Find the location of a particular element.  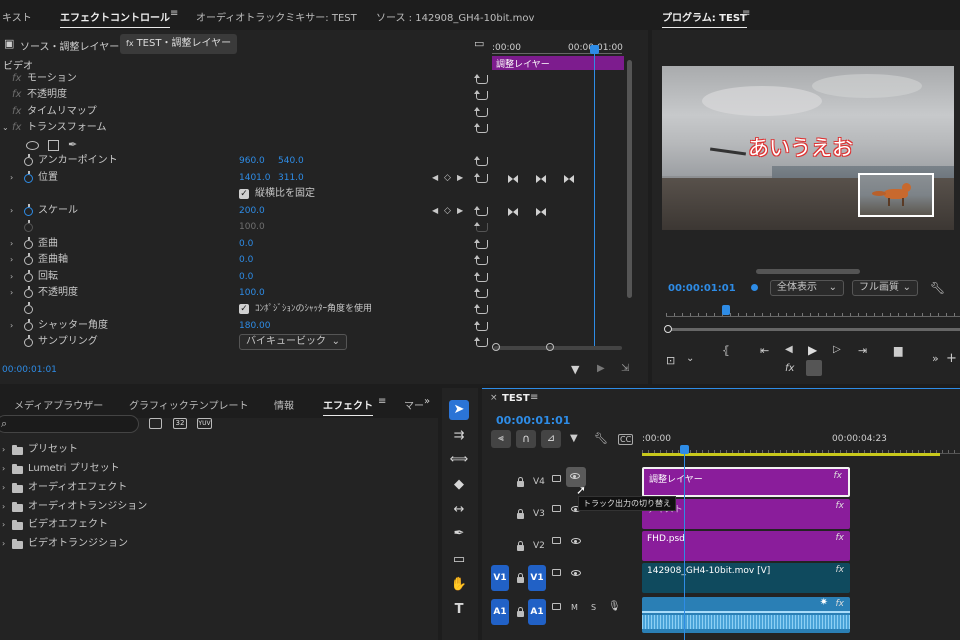

property-value-x: 1401.0 is located at coordinates (255, 178).